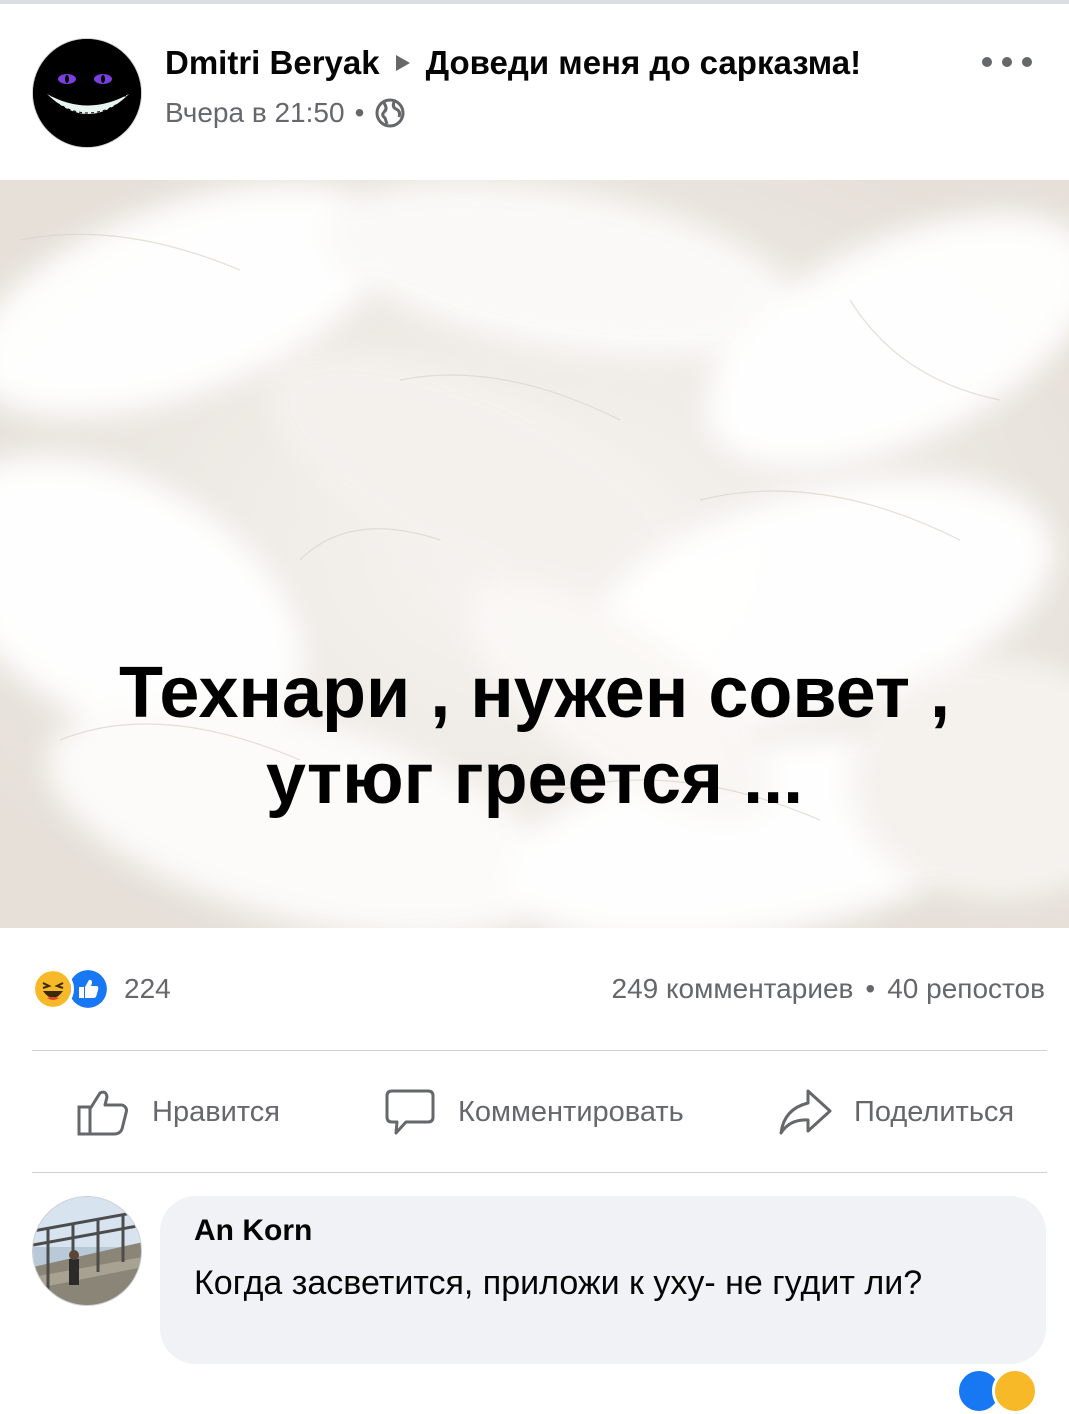 The height and width of the screenshot is (1414, 1069). Describe the element at coordinates (402, 63) in the screenshot. I see `right-triangle-icon` at that location.